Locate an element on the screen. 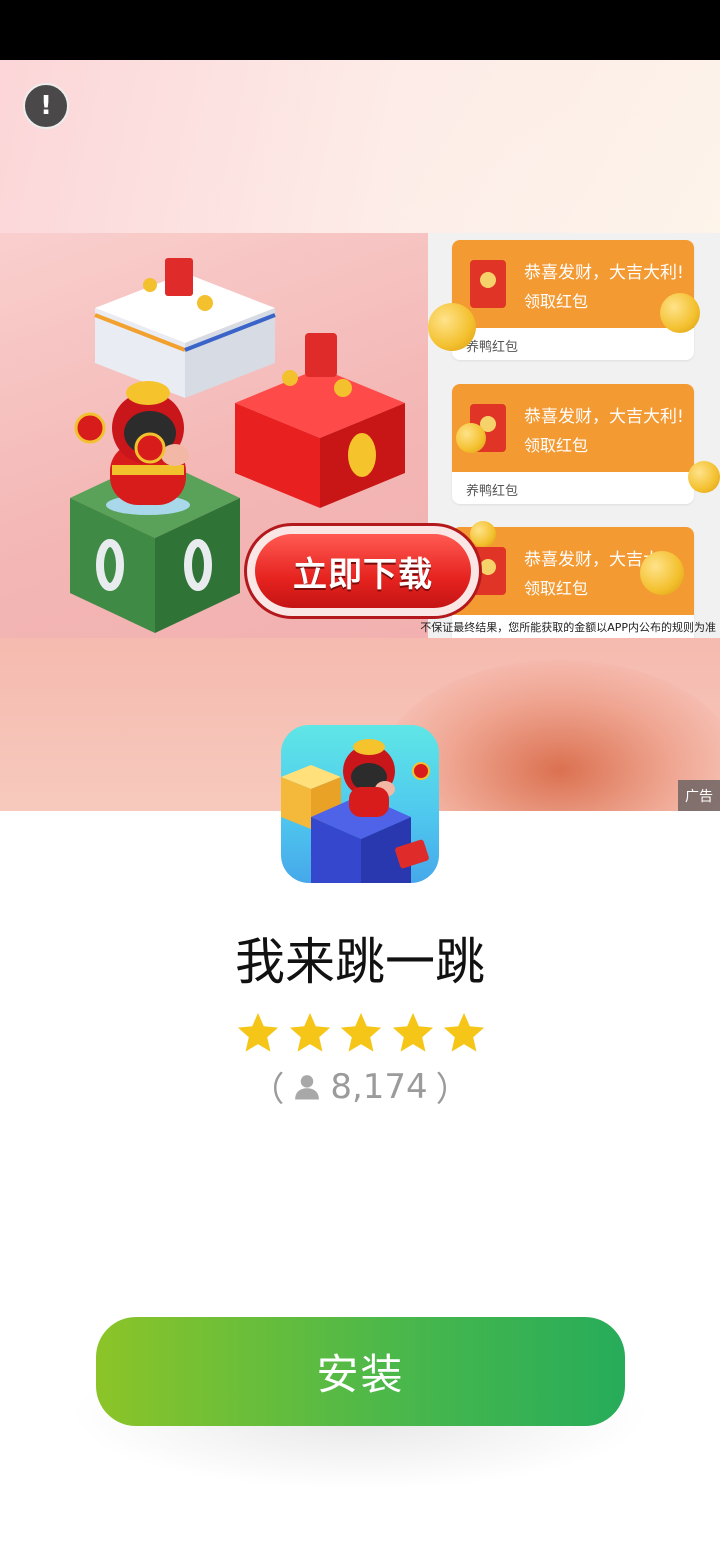 This screenshot has height=1560, width=720. ad-info-button: ! is located at coordinates (46, 106).